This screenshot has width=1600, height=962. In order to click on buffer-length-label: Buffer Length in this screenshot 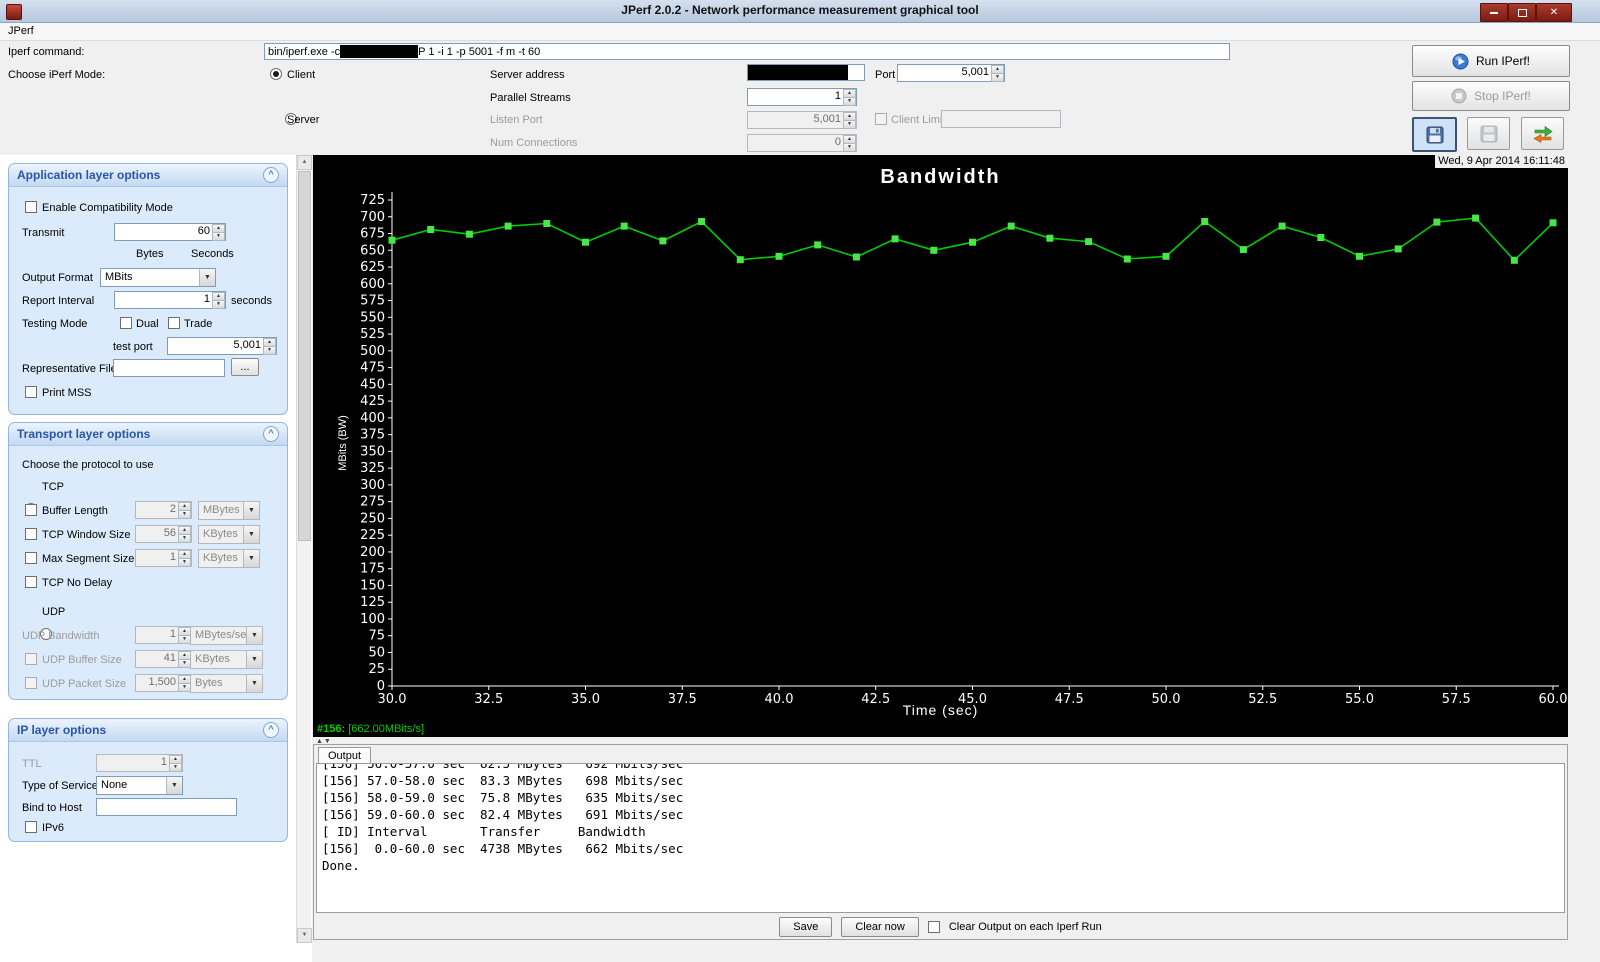, I will do `click(75, 511)`.